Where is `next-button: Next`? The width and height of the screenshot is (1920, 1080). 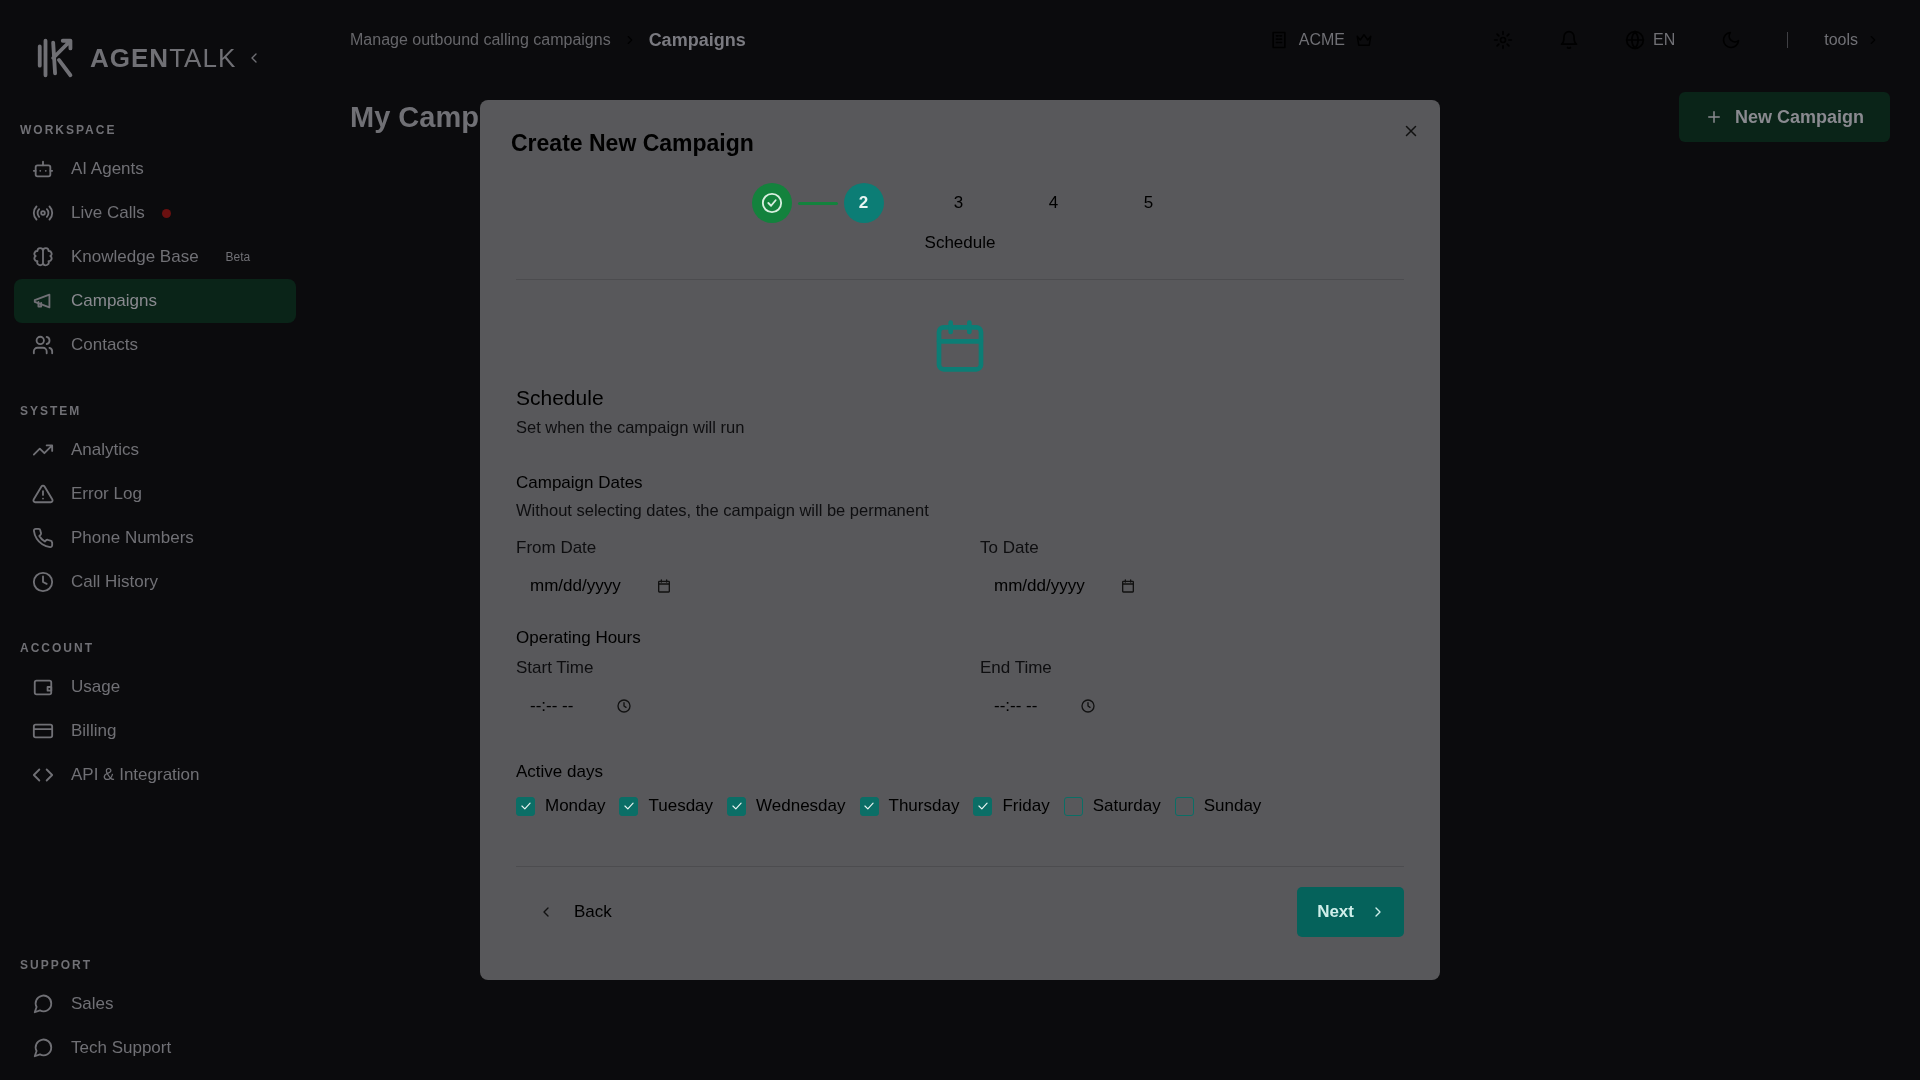 next-button: Next is located at coordinates (1350, 912).